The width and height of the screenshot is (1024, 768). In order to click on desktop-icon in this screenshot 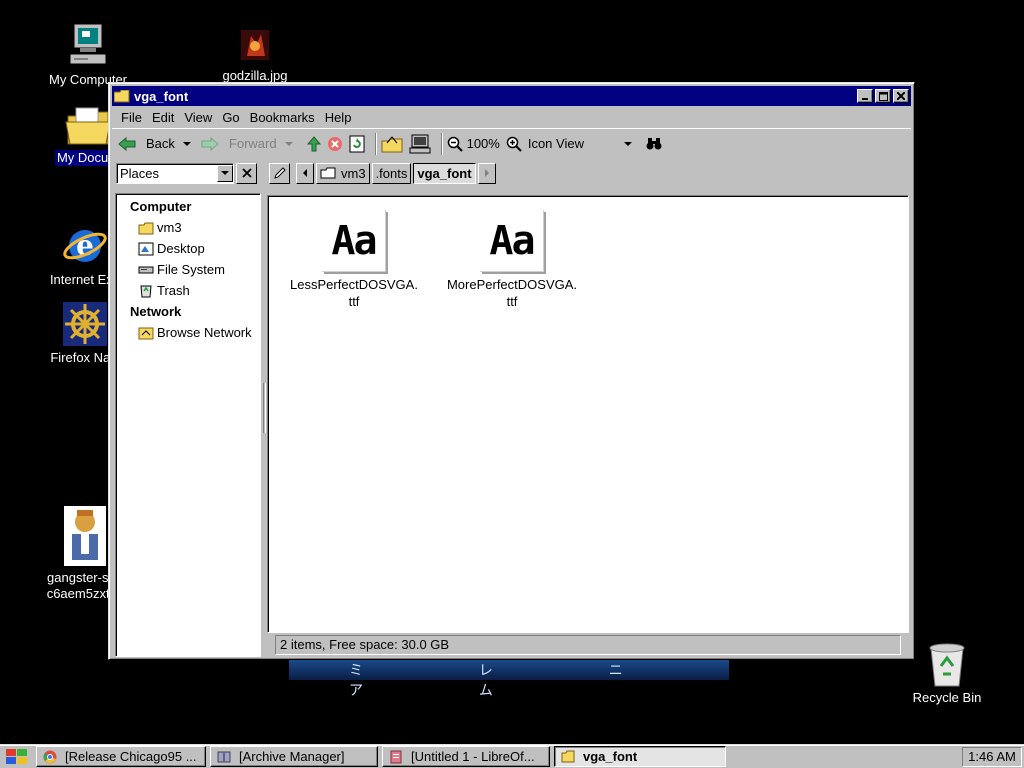, I will do `click(146, 248)`.